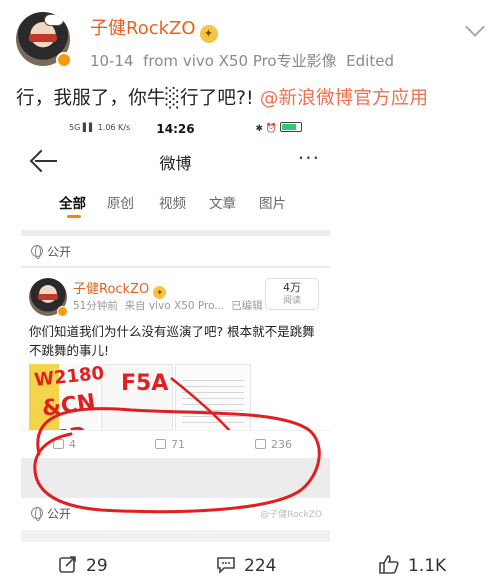 The width and height of the screenshot is (500, 586). I want to click on read-count-unit: 阅读, so click(291, 301).